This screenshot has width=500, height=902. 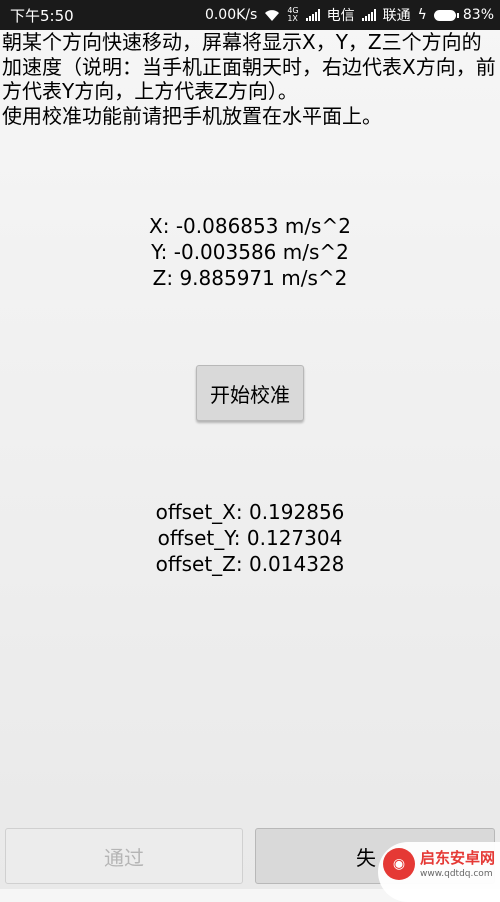 What do you see at coordinates (340, 16) in the screenshot?
I see `carrier-1: 电信` at bounding box center [340, 16].